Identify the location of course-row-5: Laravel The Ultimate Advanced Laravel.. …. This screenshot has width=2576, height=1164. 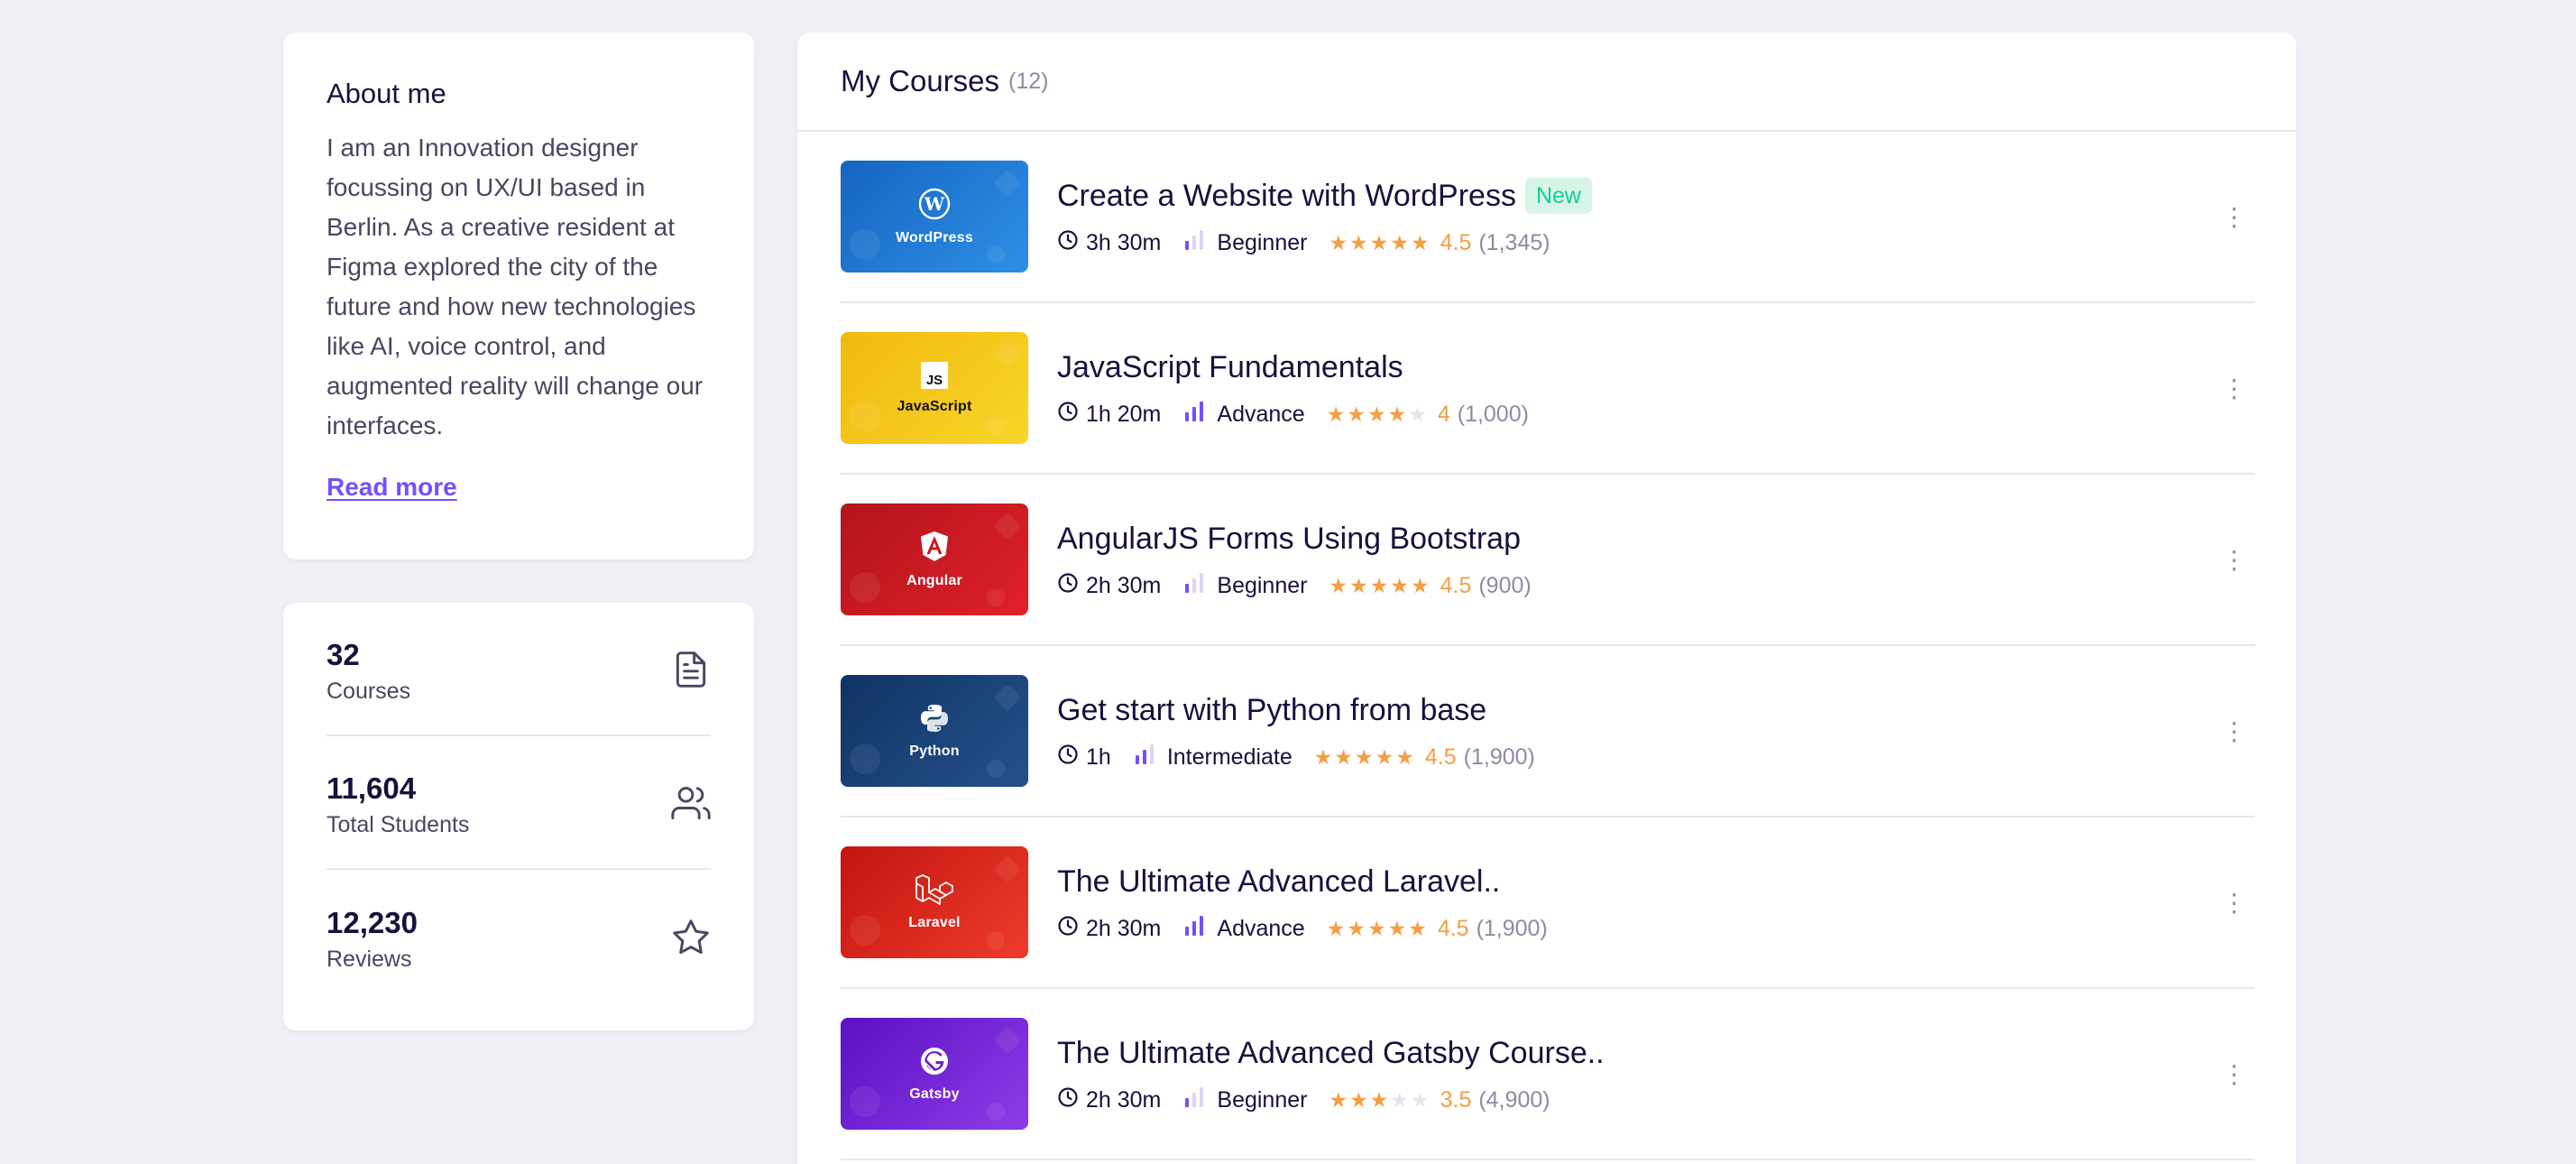
(1548, 903).